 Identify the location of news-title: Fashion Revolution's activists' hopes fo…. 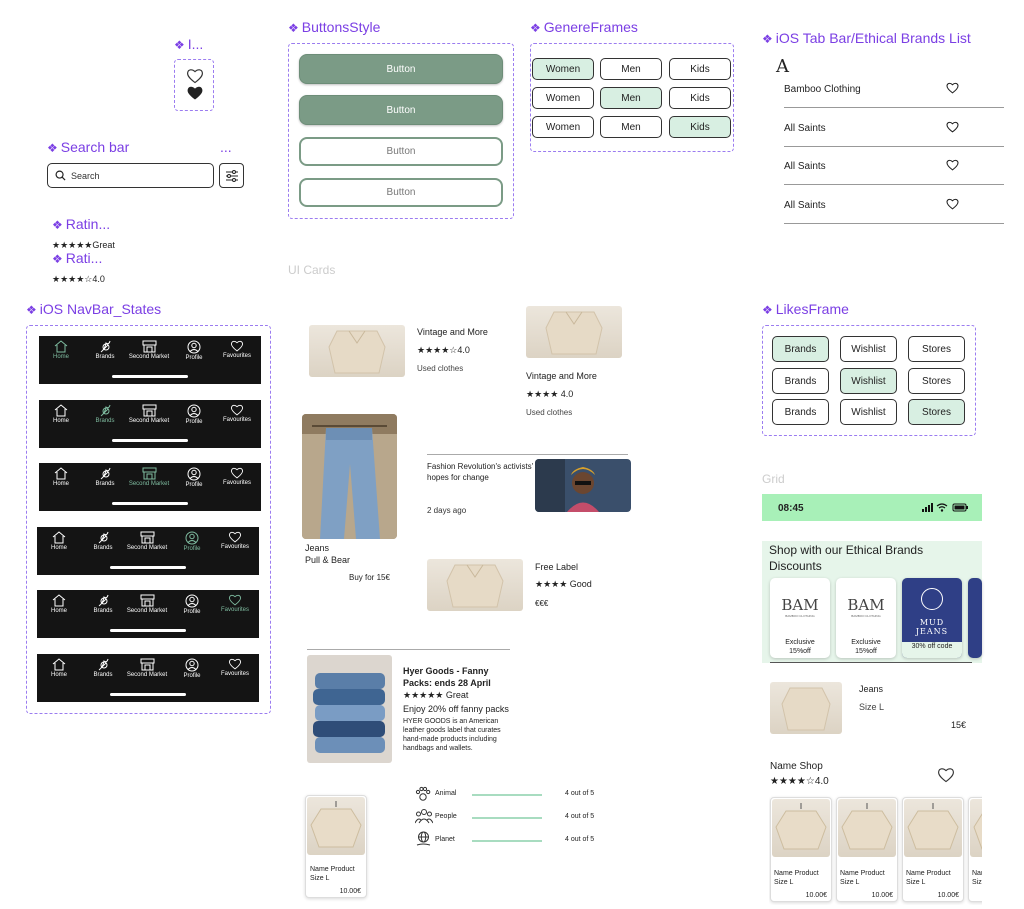
(481, 472).